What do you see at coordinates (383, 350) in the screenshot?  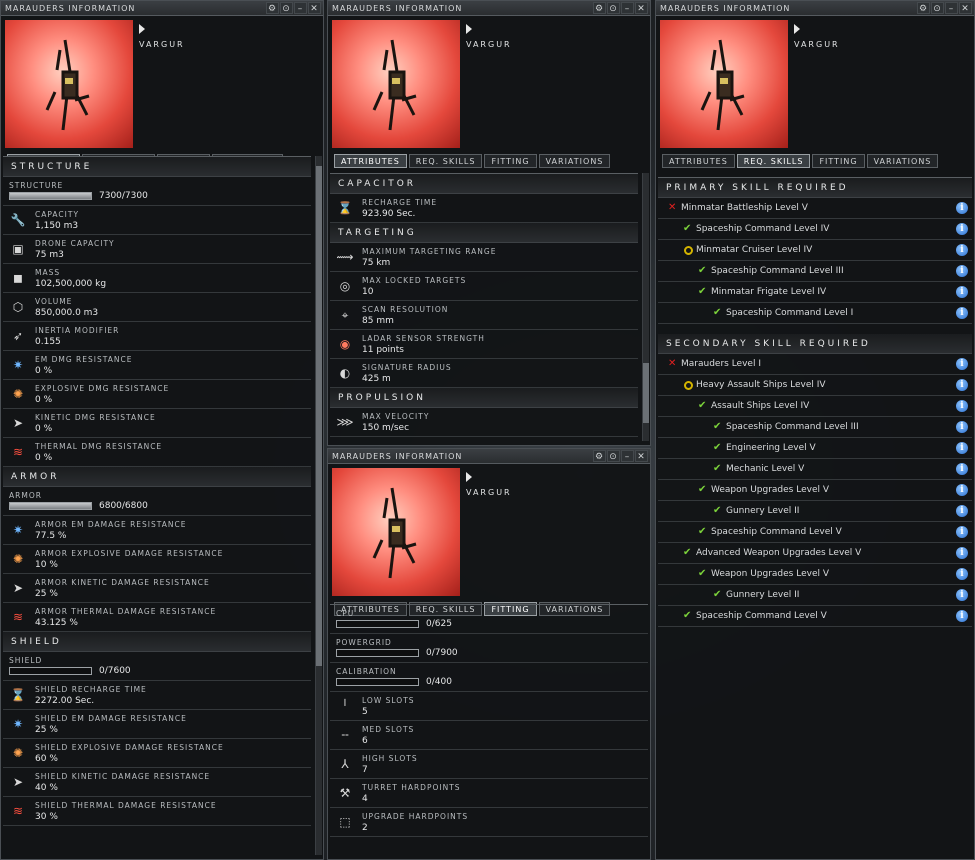 I see `attribute-value: 11 points` at bounding box center [383, 350].